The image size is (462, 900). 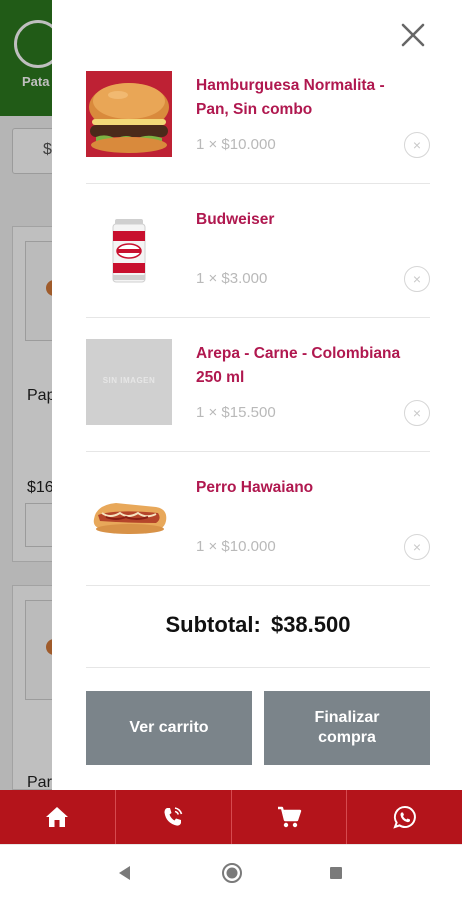 What do you see at coordinates (347, 728) in the screenshot?
I see `checkout-button: Finalizar compra` at bounding box center [347, 728].